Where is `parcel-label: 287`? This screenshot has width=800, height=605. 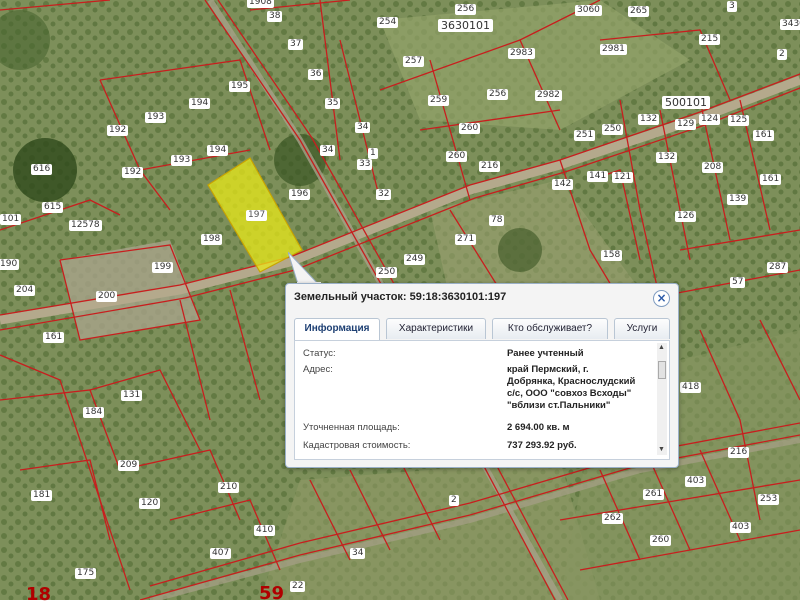 parcel-label: 287 is located at coordinates (778, 267).